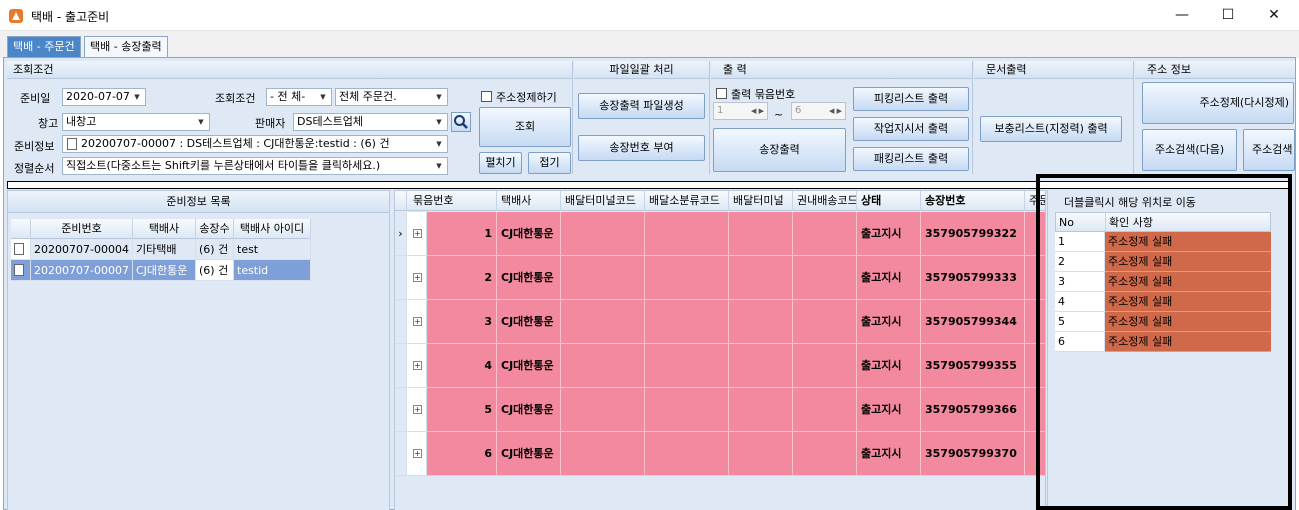 The height and width of the screenshot is (510, 1299). What do you see at coordinates (1188, 223) in the screenshot?
I see `col-check-item: 확인 사항` at bounding box center [1188, 223].